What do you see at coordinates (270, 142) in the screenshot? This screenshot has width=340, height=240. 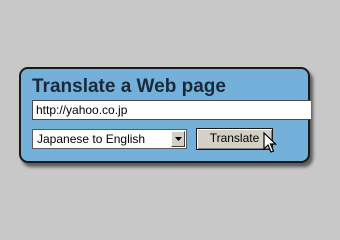 I see `mouse-pointer-icon` at bounding box center [270, 142].